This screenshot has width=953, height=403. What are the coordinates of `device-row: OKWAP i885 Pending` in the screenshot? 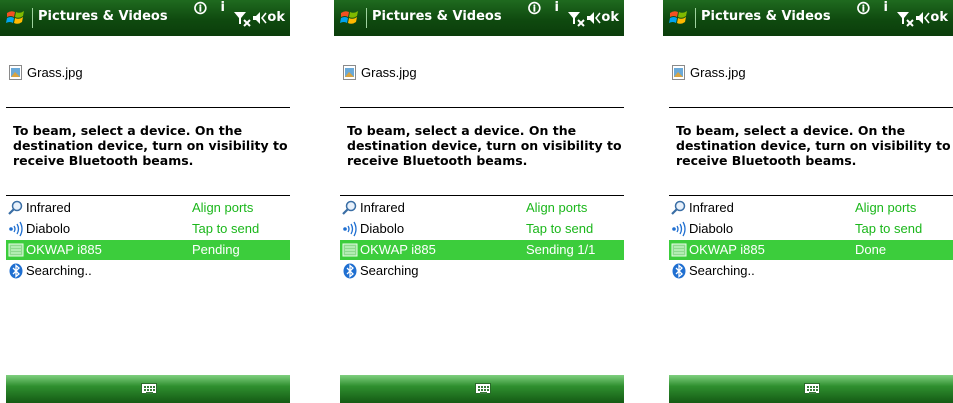 It's located at (148, 250).